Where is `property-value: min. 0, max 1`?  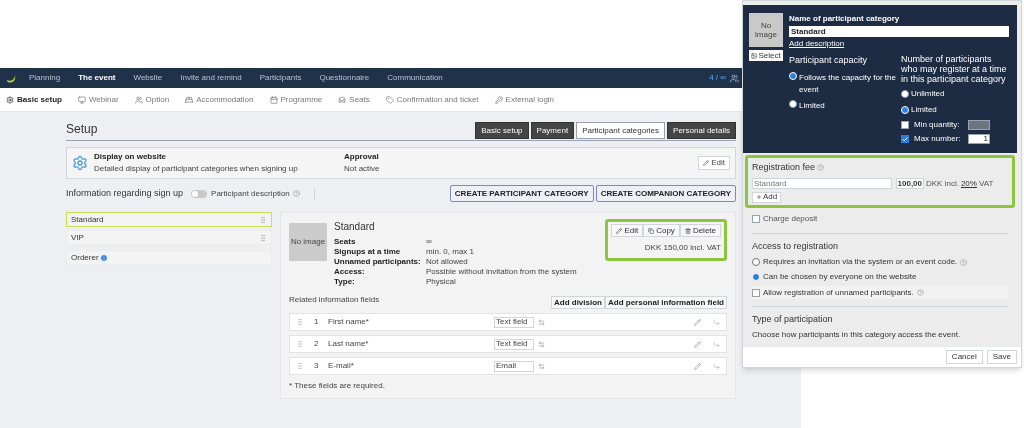
property-value: min. 0, max 1 is located at coordinates (450, 252).